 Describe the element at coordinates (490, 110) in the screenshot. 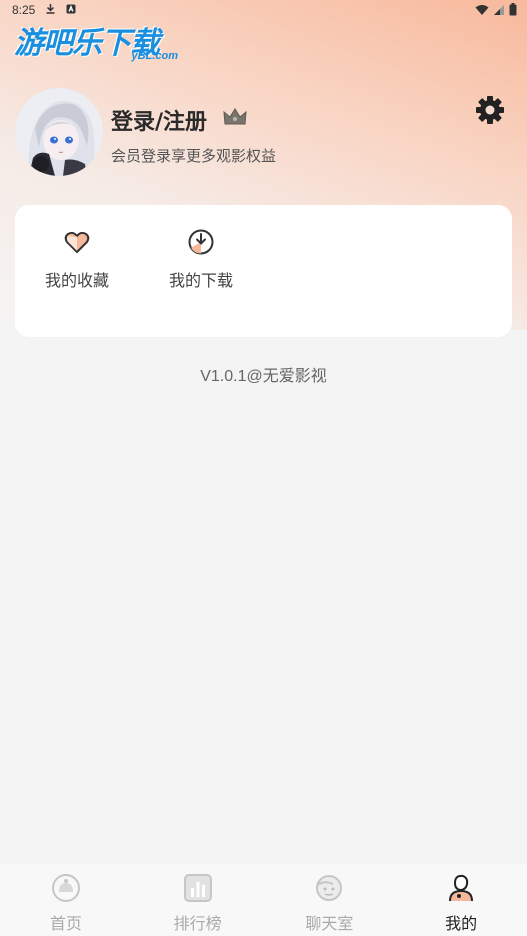

I see `settings-gear-icon` at that location.